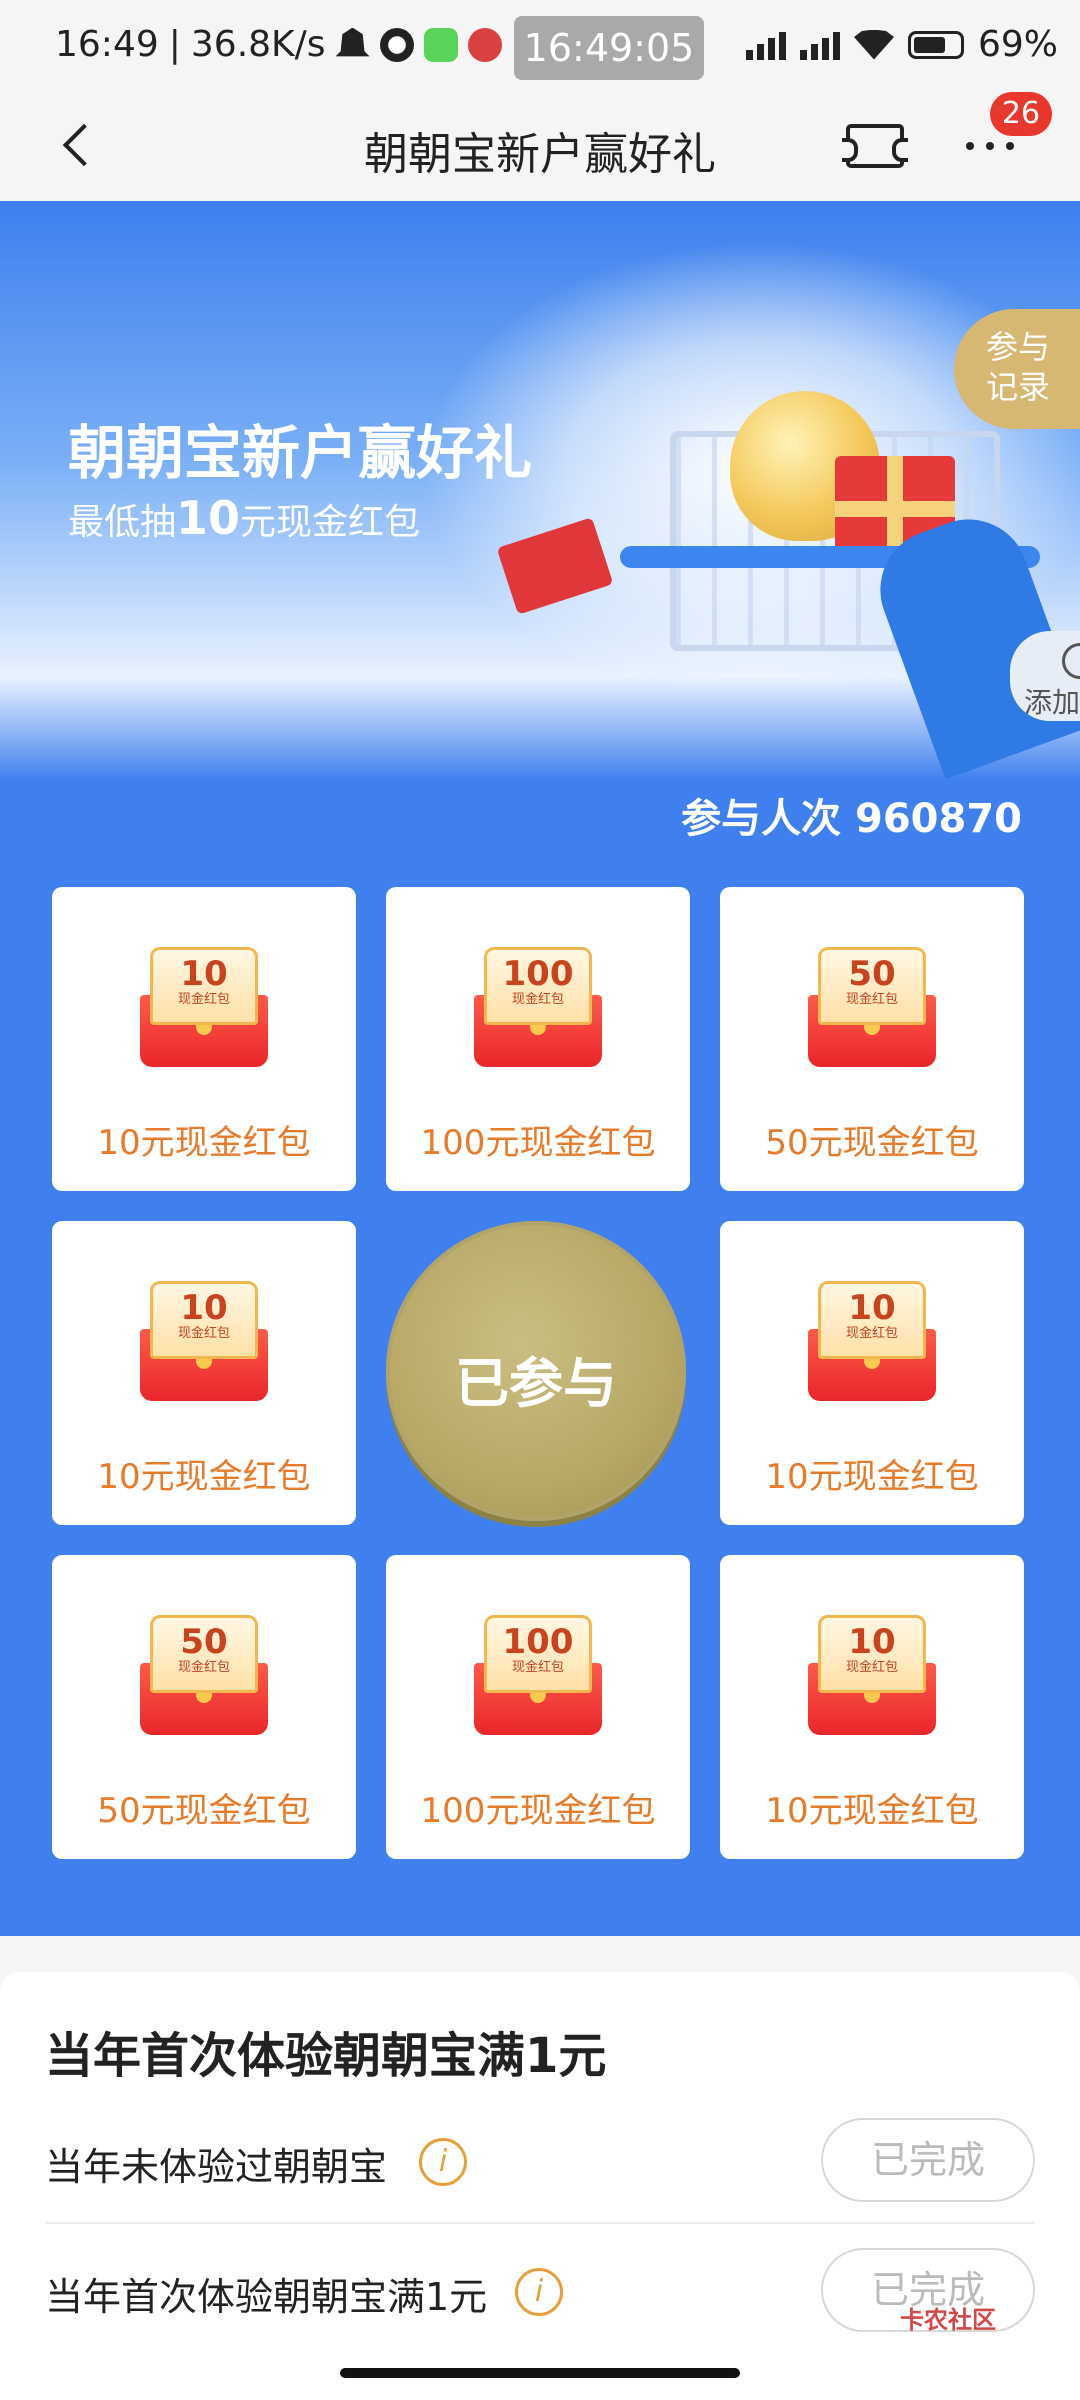 The image size is (1080, 2400). Describe the element at coordinates (875, 146) in the screenshot. I see `ticket-icon` at that location.